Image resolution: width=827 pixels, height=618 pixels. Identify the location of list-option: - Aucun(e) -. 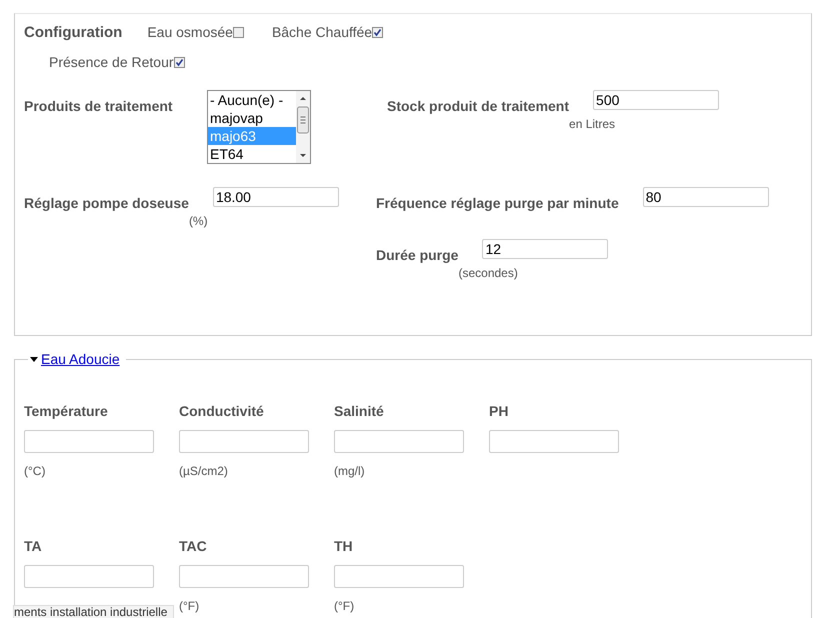
(252, 100).